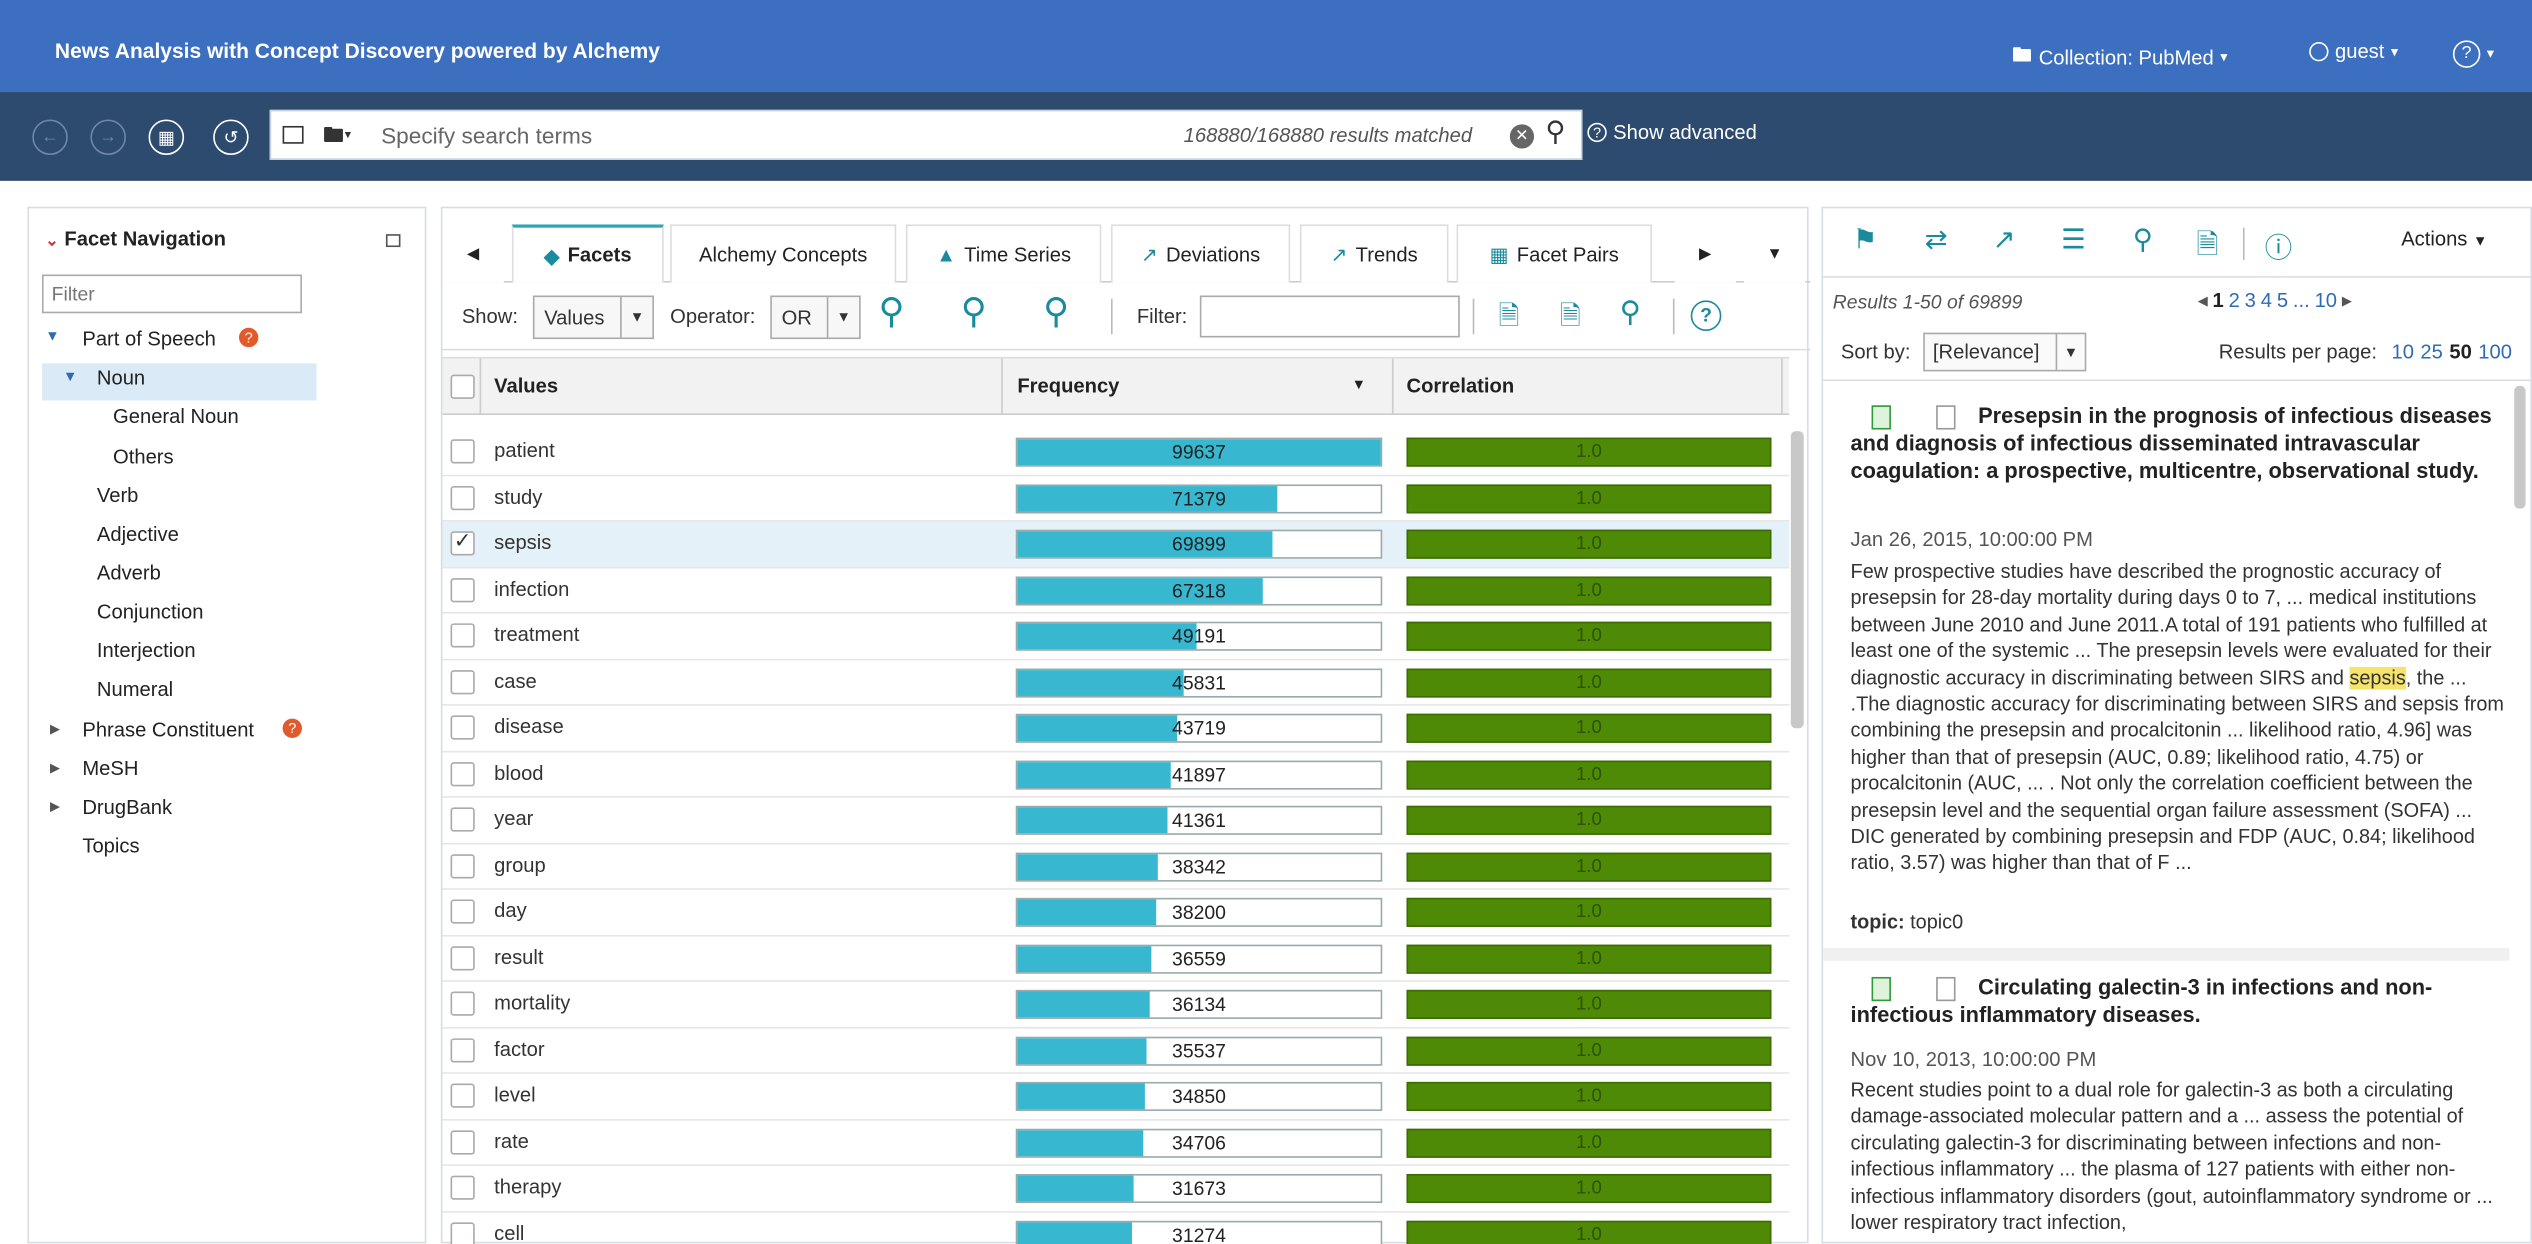  Describe the element at coordinates (1115, 1228) in the screenshot. I see `table-row: cell 31274 1.0` at that location.